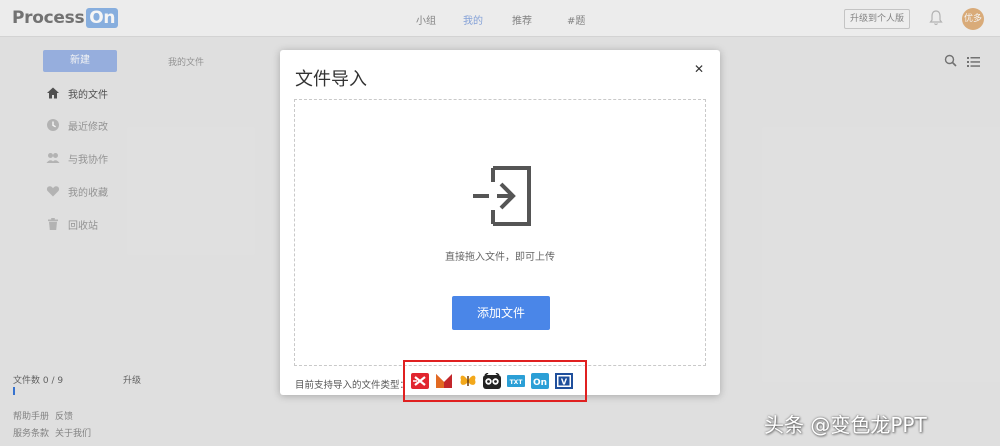 This screenshot has height=446, width=1000. Describe the element at coordinates (699, 69) in the screenshot. I see `close-icon: ✕` at that location.